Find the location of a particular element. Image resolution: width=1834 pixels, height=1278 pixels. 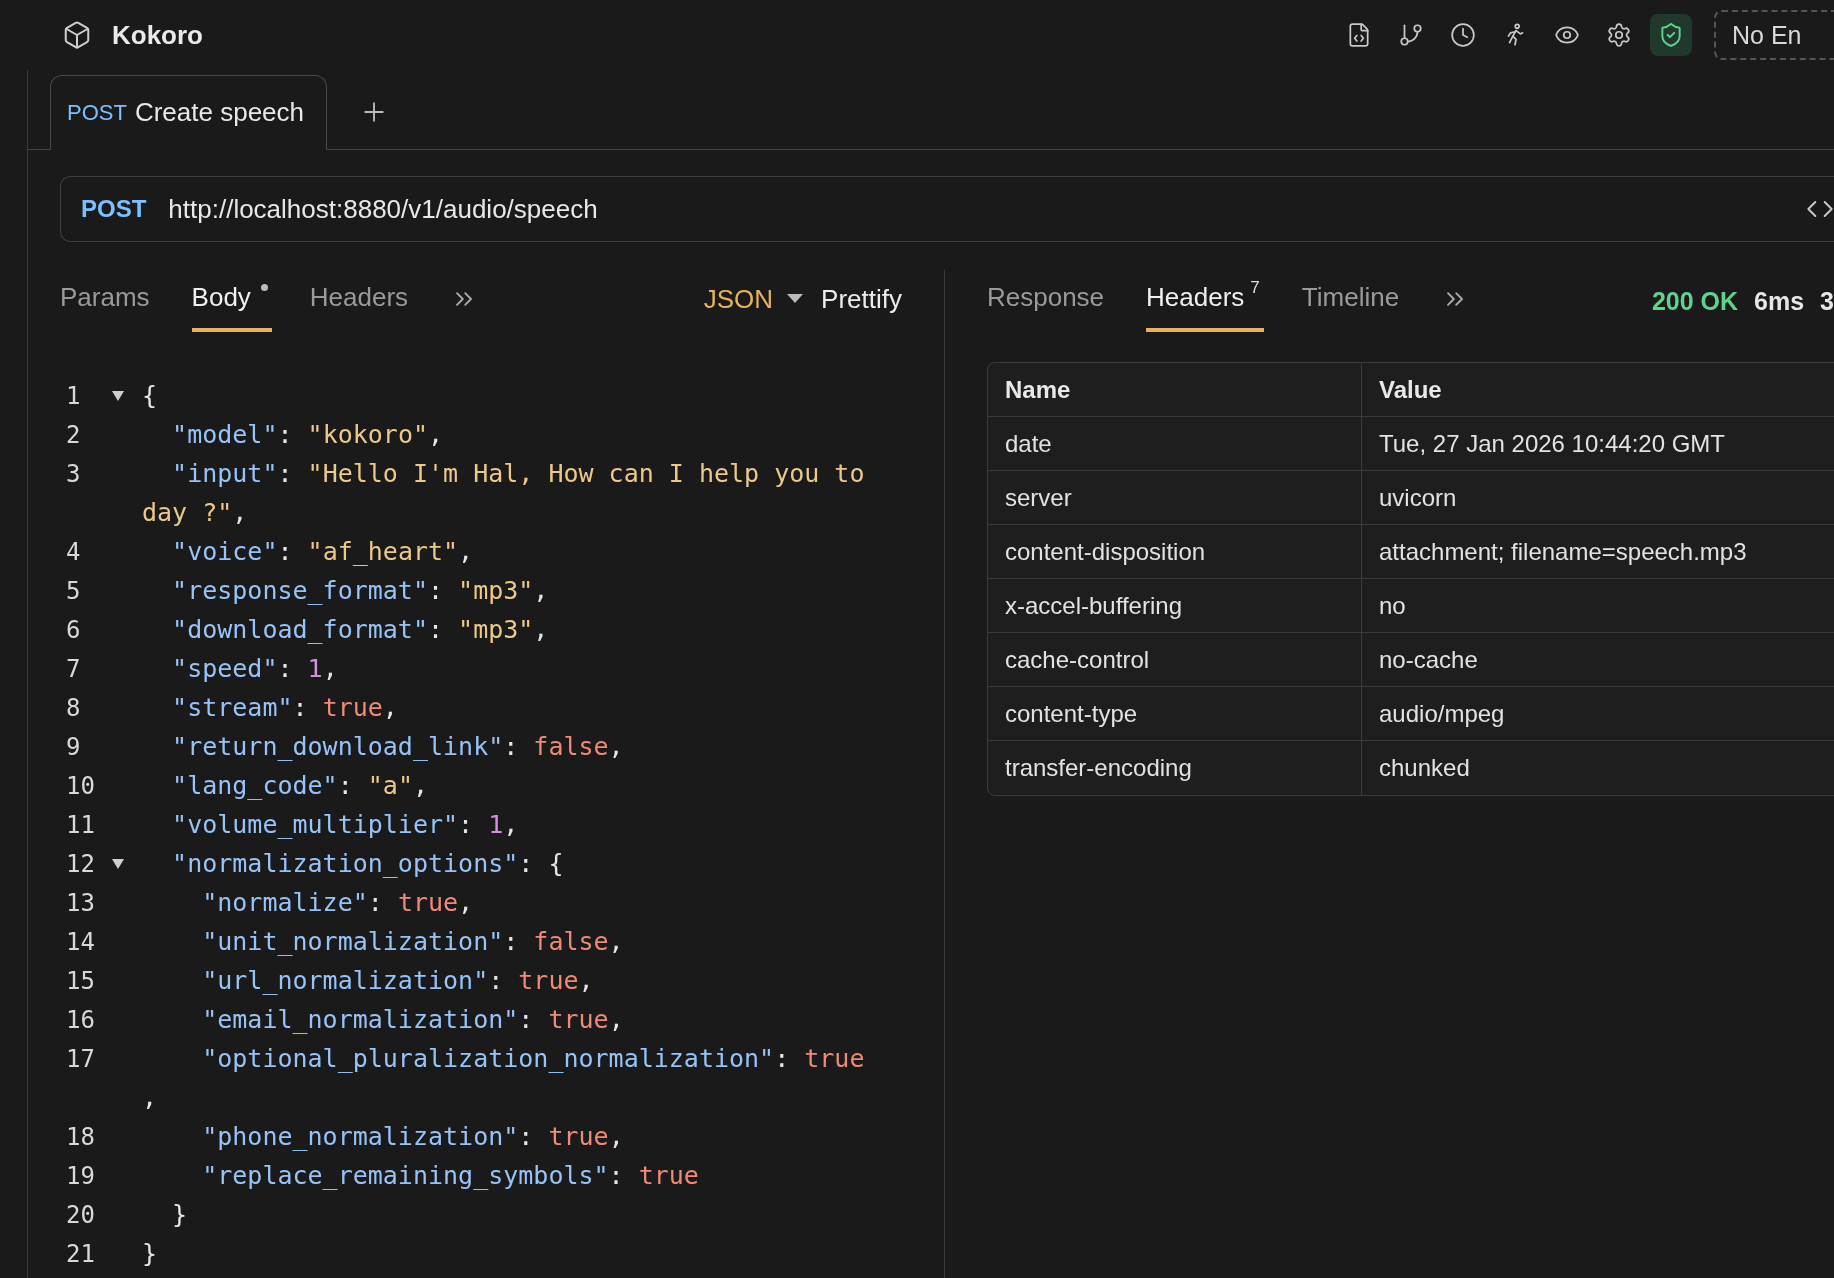

line-number: 12 is located at coordinates (81, 863).